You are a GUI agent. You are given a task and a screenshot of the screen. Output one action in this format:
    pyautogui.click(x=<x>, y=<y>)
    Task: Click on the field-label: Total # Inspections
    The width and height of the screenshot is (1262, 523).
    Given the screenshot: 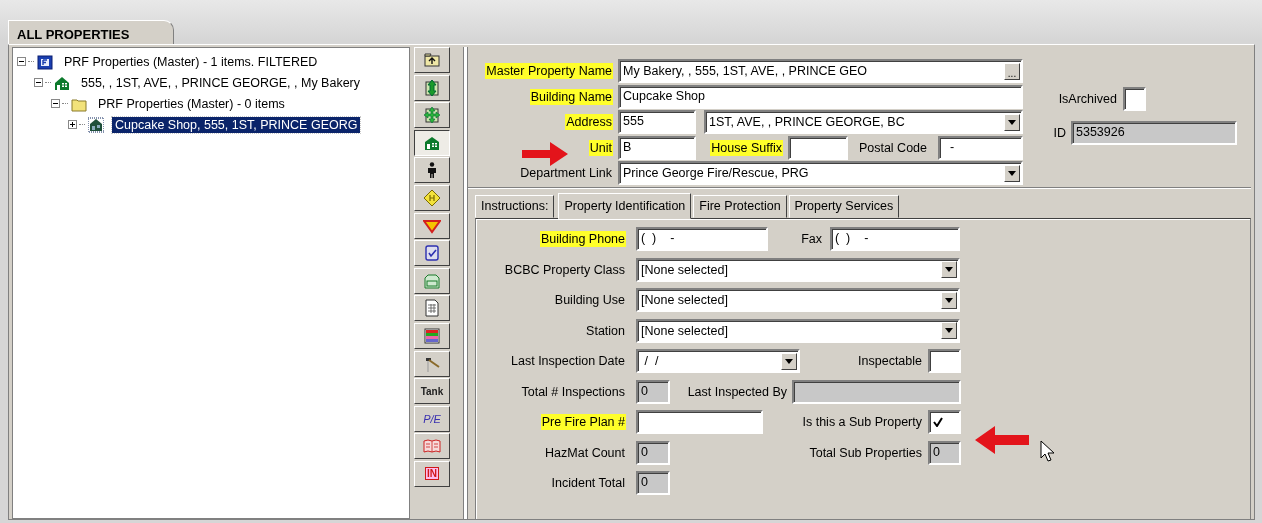 What is the action you would take?
    pyautogui.click(x=573, y=391)
    